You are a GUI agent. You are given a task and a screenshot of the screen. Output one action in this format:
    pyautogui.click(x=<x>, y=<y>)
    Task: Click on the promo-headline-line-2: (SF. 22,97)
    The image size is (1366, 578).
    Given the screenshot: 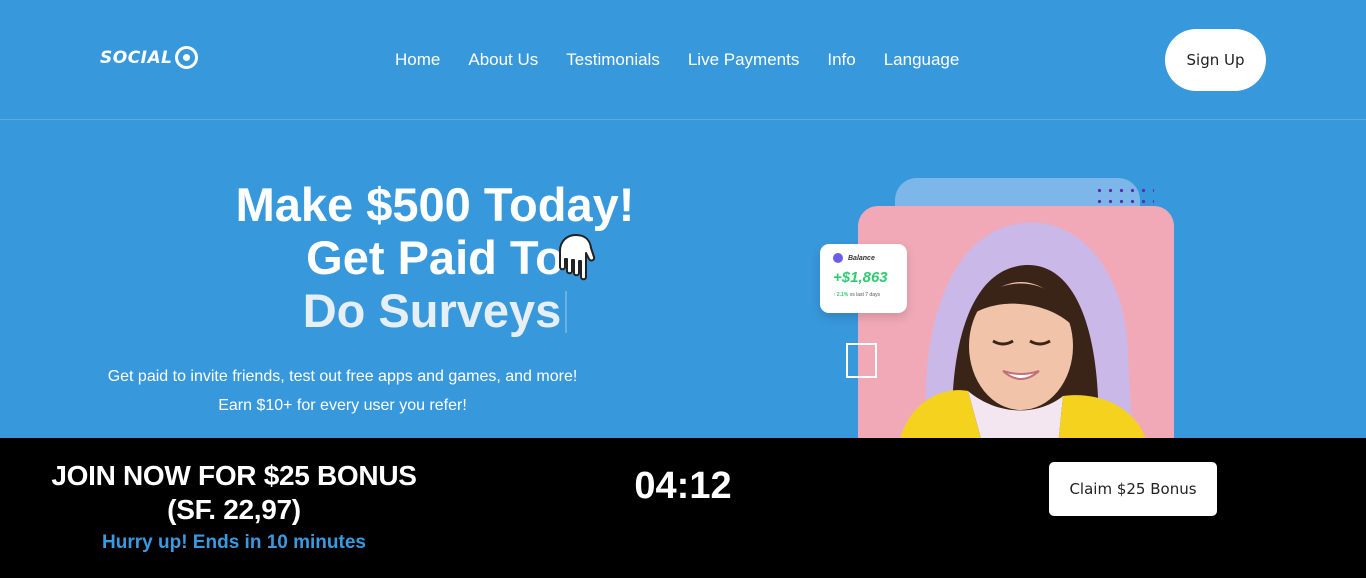 What is the action you would take?
    pyautogui.click(x=234, y=509)
    